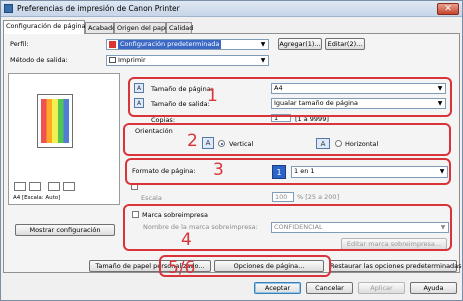 The width and height of the screenshot is (463, 301). I want to click on print-icon, so click(112, 60).